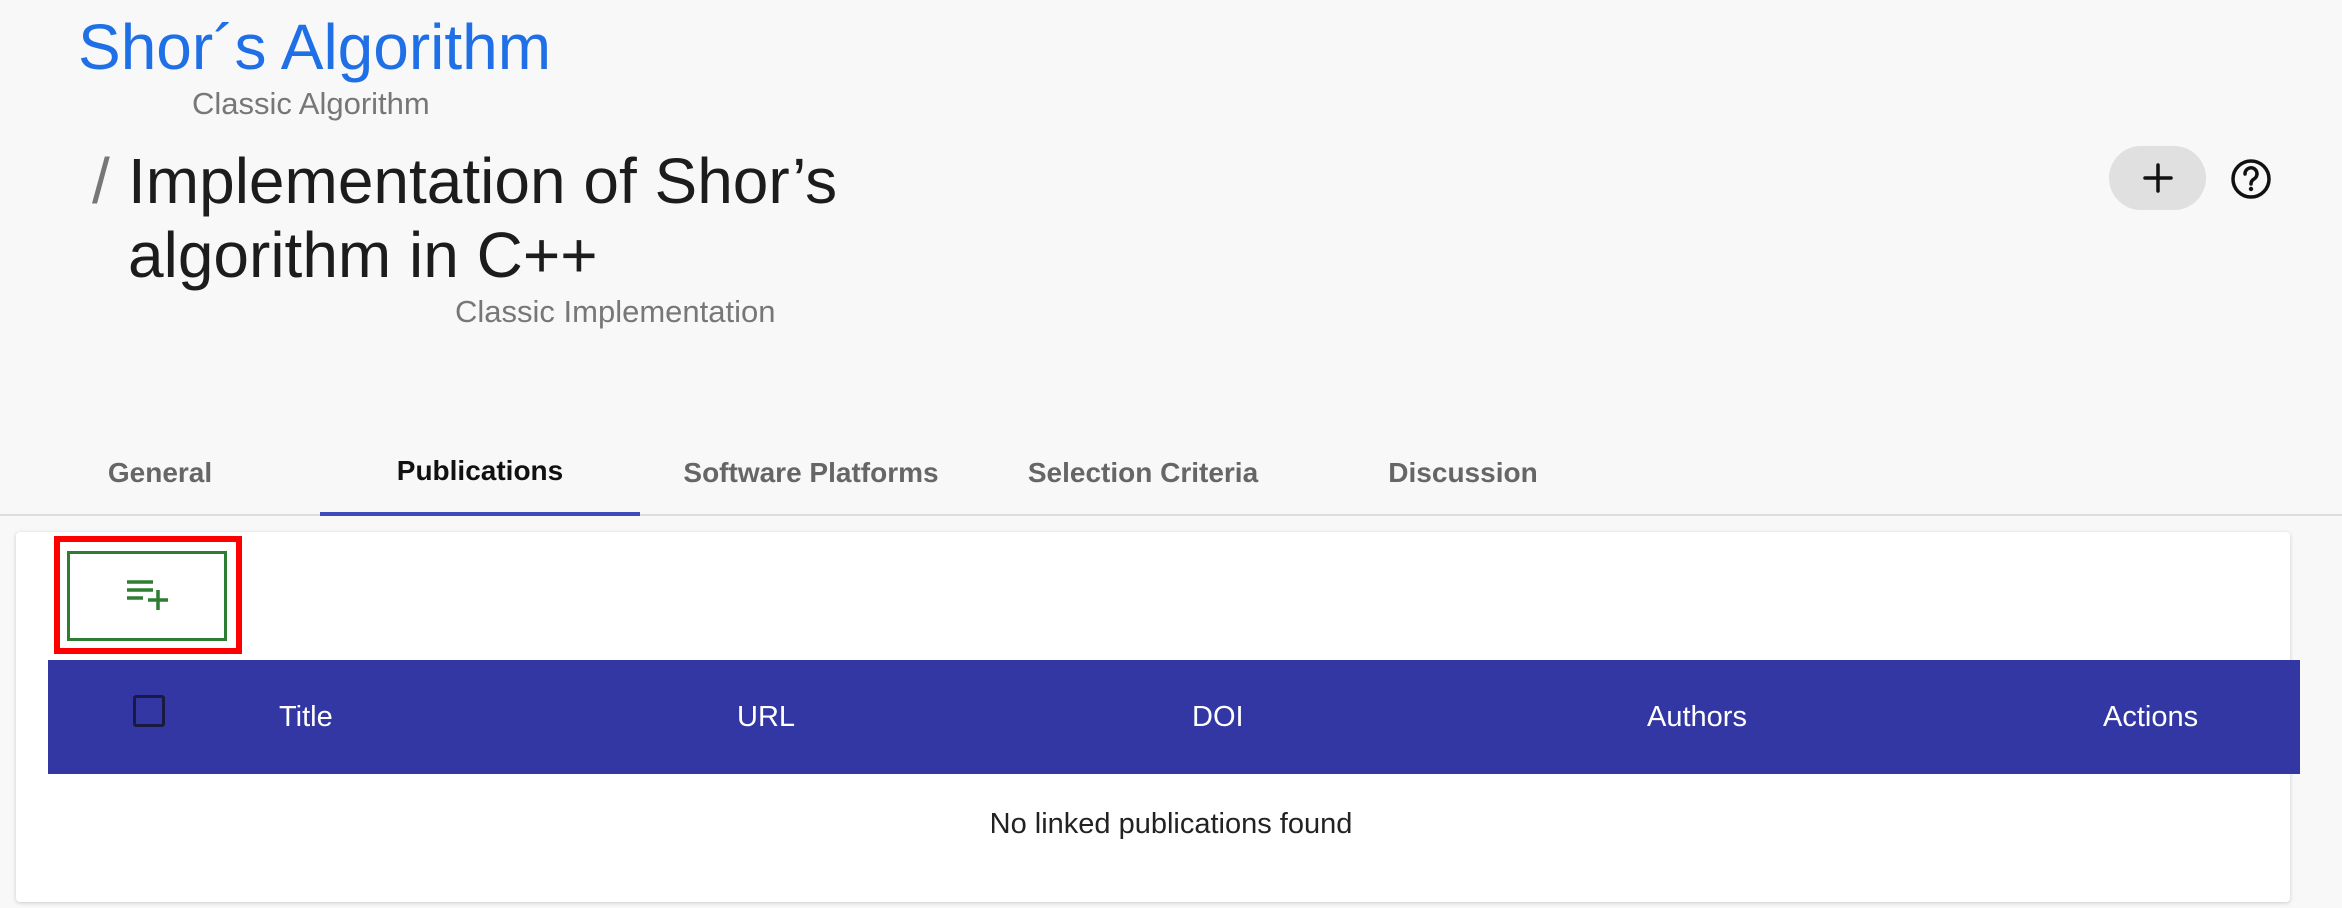 The width and height of the screenshot is (2342, 908). I want to click on algorithm-title-link: Shor´s Algorithm, so click(314, 47).